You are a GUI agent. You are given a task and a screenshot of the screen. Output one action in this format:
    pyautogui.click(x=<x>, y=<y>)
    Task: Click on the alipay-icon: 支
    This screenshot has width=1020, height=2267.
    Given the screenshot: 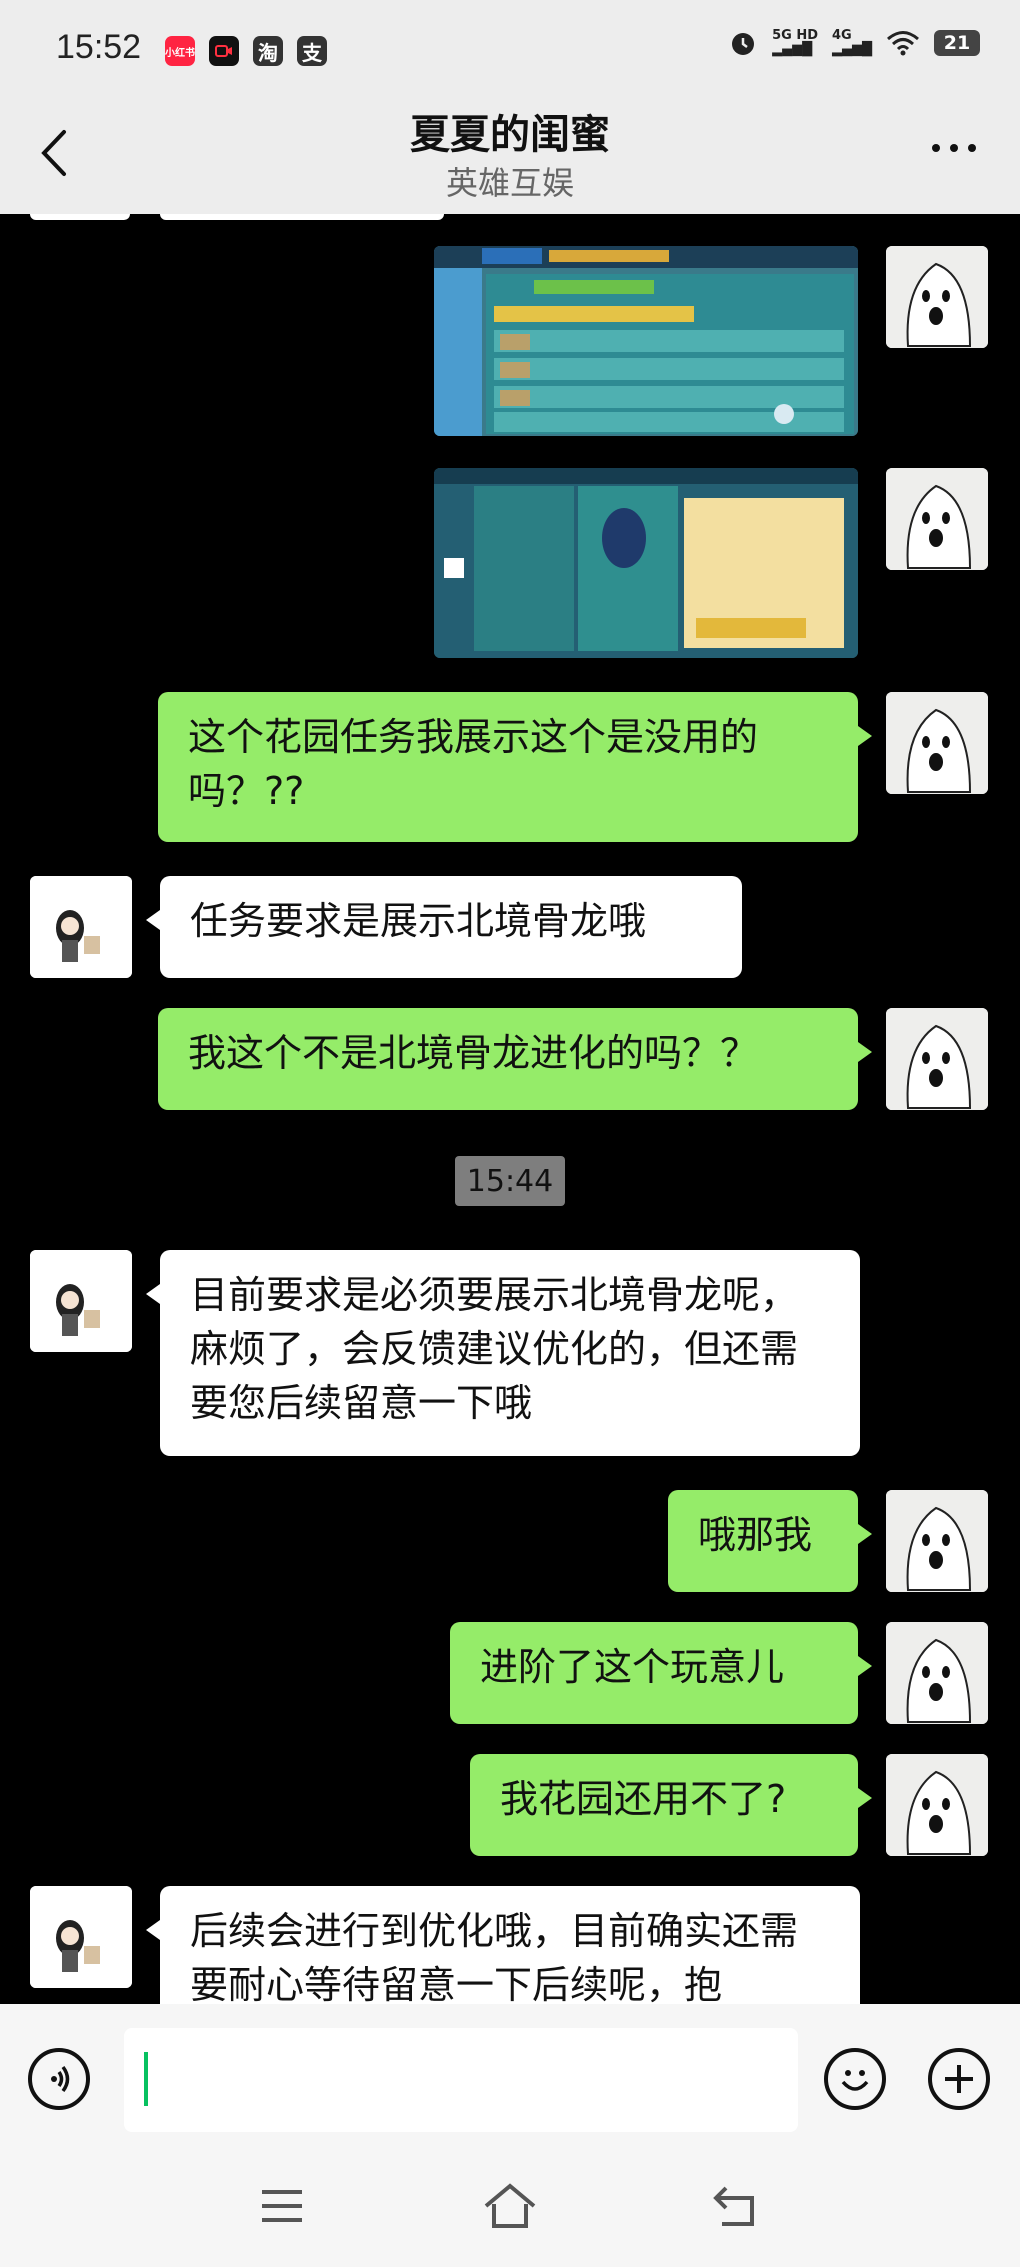 What is the action you would take?
    pyautogui.click(x=312, y=51)
    